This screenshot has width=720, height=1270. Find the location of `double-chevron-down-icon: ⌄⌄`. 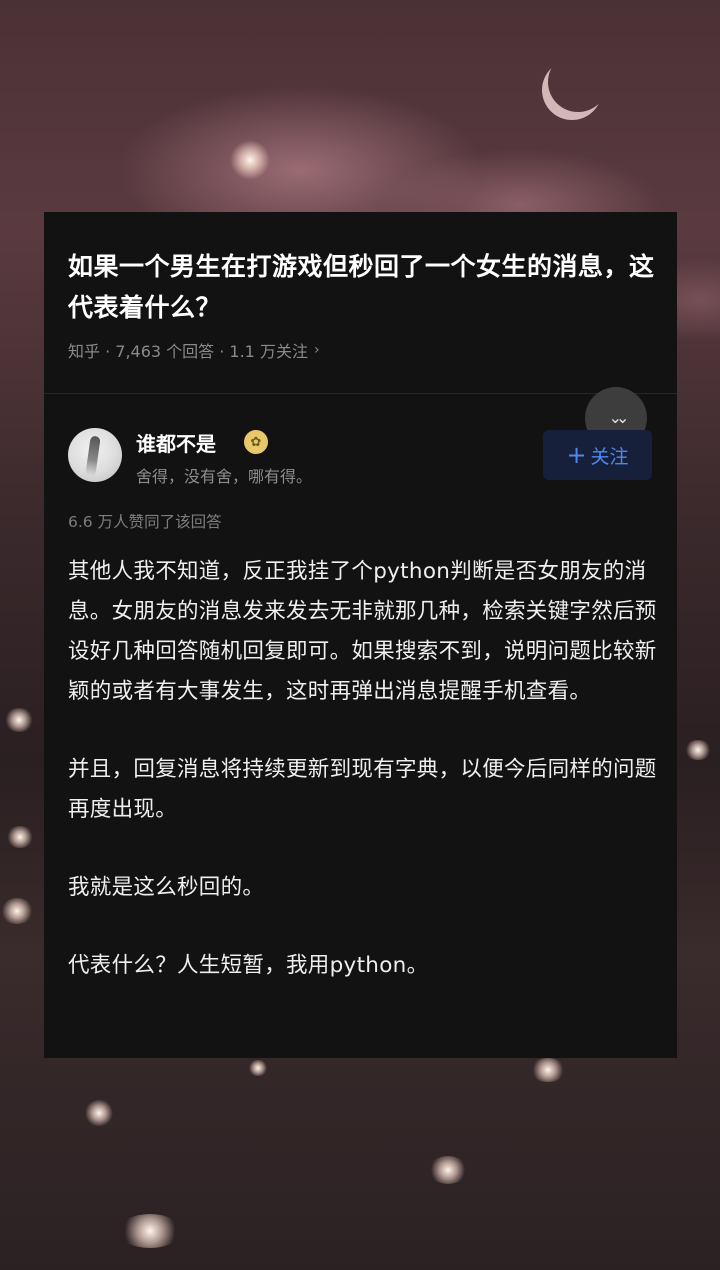

double-chevron-down-icon: ⌄⌄ is located at coordinates (619, 417).